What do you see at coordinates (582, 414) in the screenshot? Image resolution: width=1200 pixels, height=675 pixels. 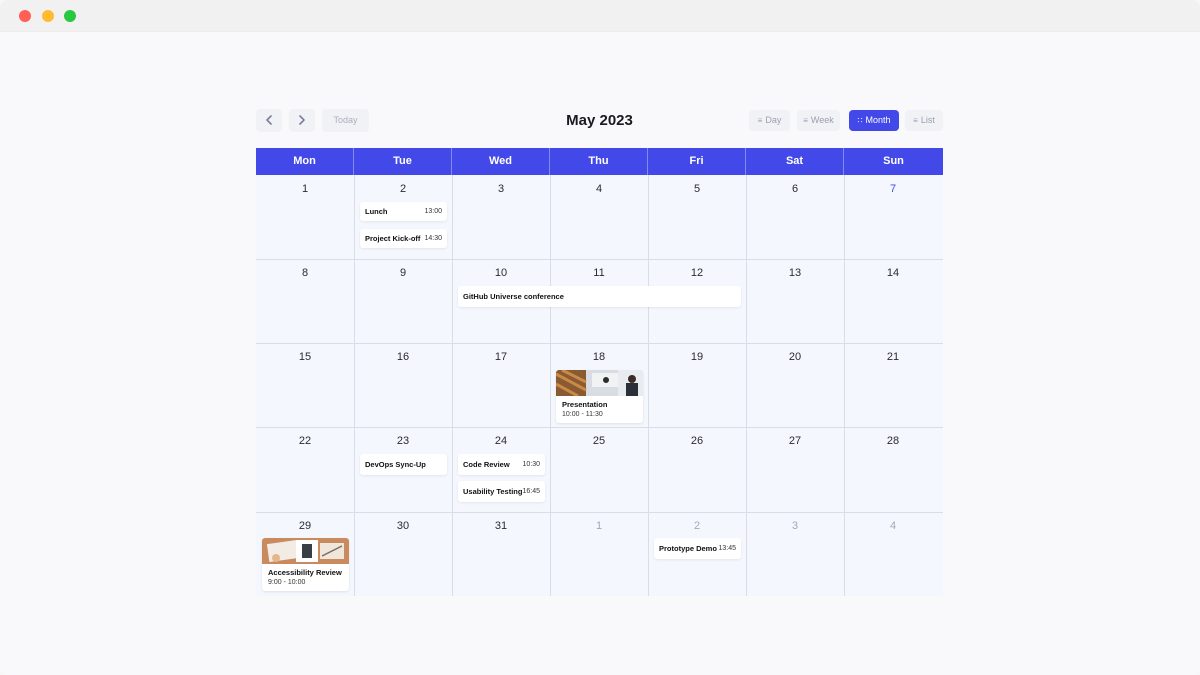 I see `event-time: 10:00 - 11:30` at bounding box center [582, 414].